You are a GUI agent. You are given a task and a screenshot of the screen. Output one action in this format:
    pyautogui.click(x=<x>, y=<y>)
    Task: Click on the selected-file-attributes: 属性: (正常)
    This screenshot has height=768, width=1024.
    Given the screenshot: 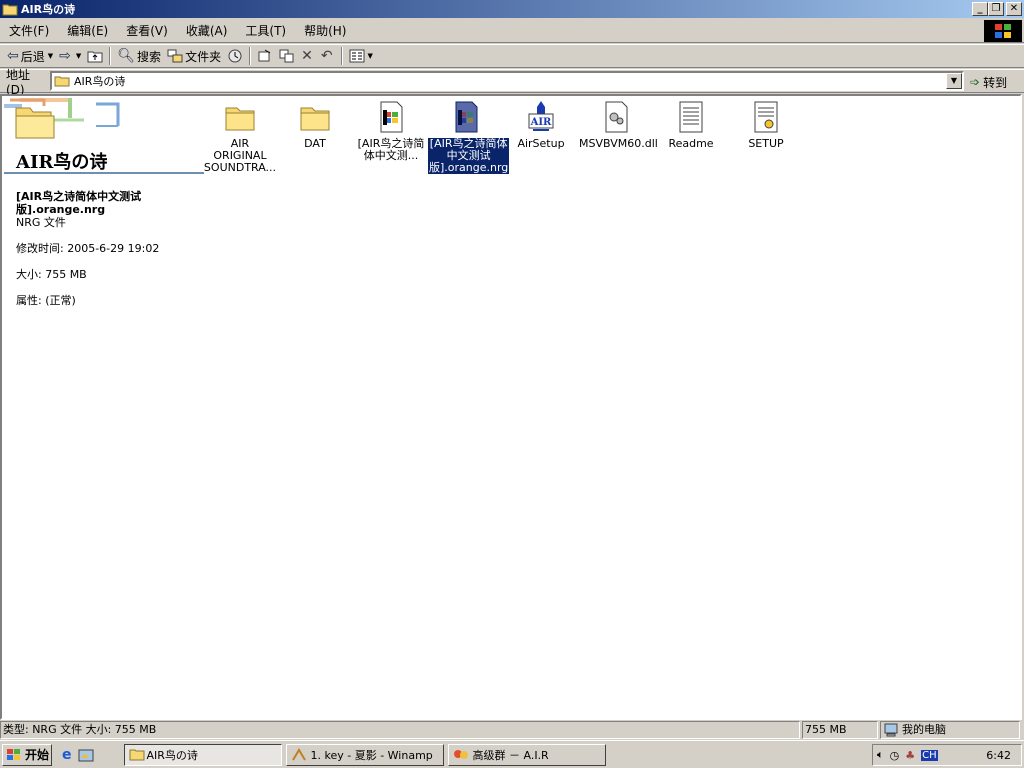 What is the action you would take?
    pyautogui.click(x=46, y=300)
    